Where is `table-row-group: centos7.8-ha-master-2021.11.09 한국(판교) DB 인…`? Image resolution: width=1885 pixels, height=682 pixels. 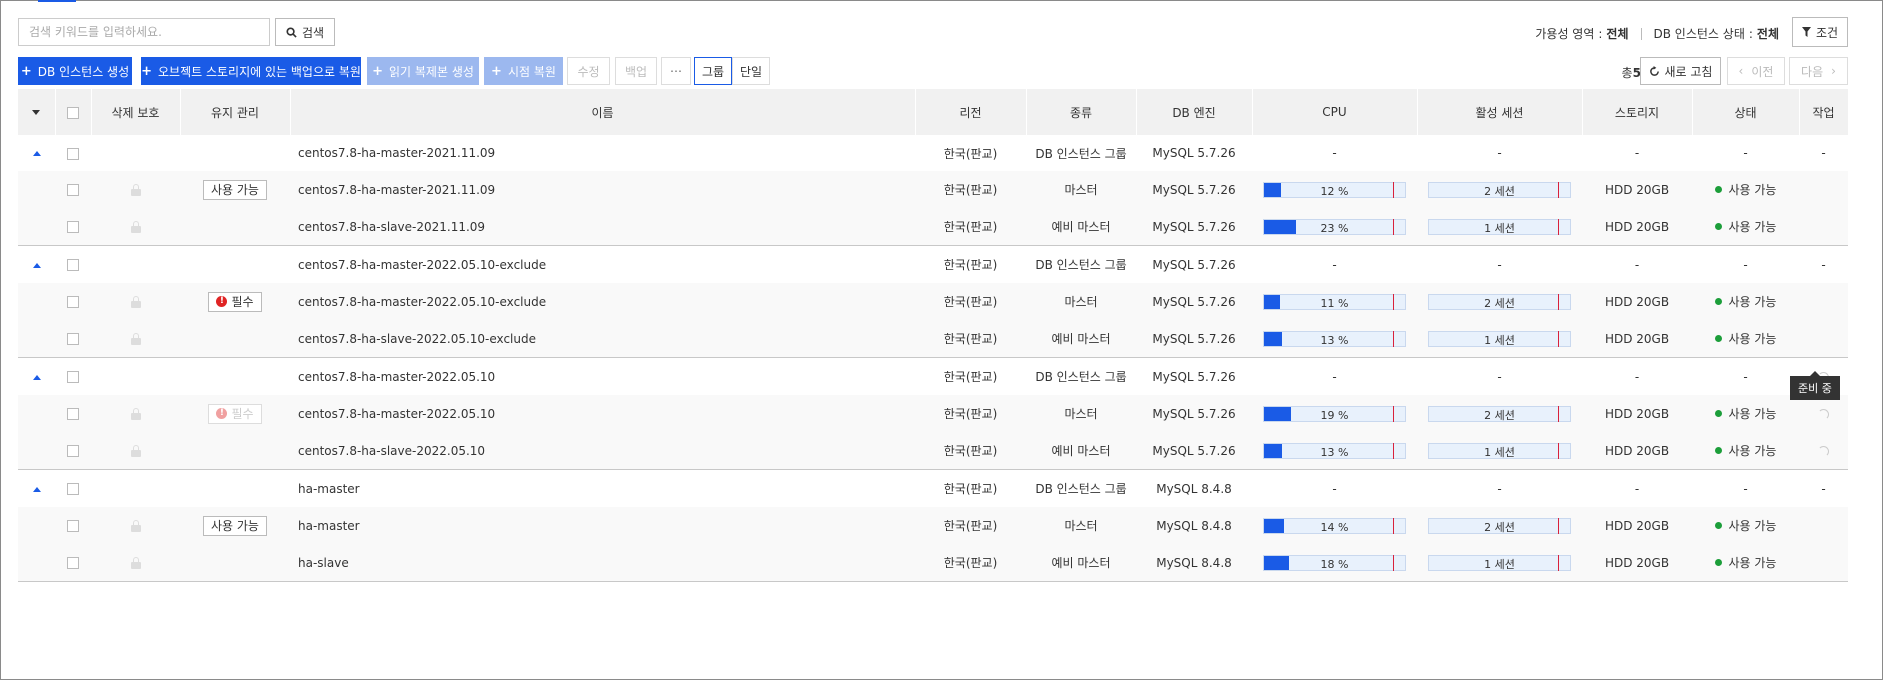
table-row-group: centos7.8-ha-master-2021.11.09 한국(판교) DB 인… is located at coordinates (933, 153).